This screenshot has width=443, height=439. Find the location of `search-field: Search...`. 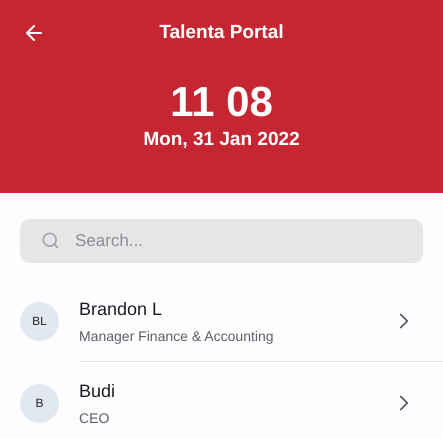

search-field: Search... is located at coordinates (221, 241).